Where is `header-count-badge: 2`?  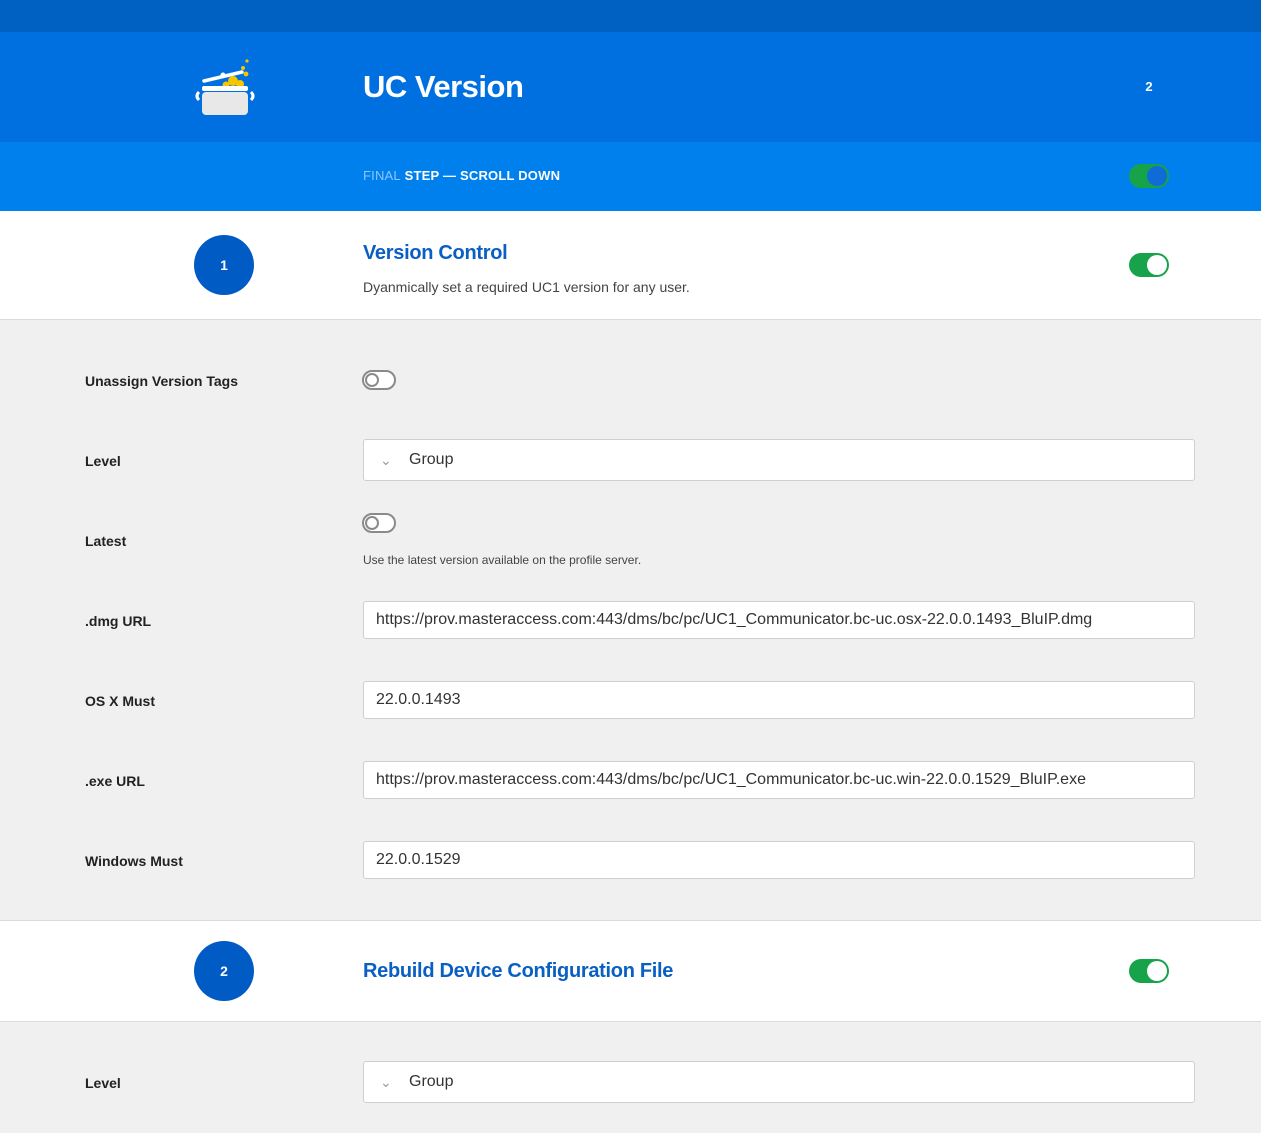 header-count-badge: 2 is located at coordinates (1149, 86).